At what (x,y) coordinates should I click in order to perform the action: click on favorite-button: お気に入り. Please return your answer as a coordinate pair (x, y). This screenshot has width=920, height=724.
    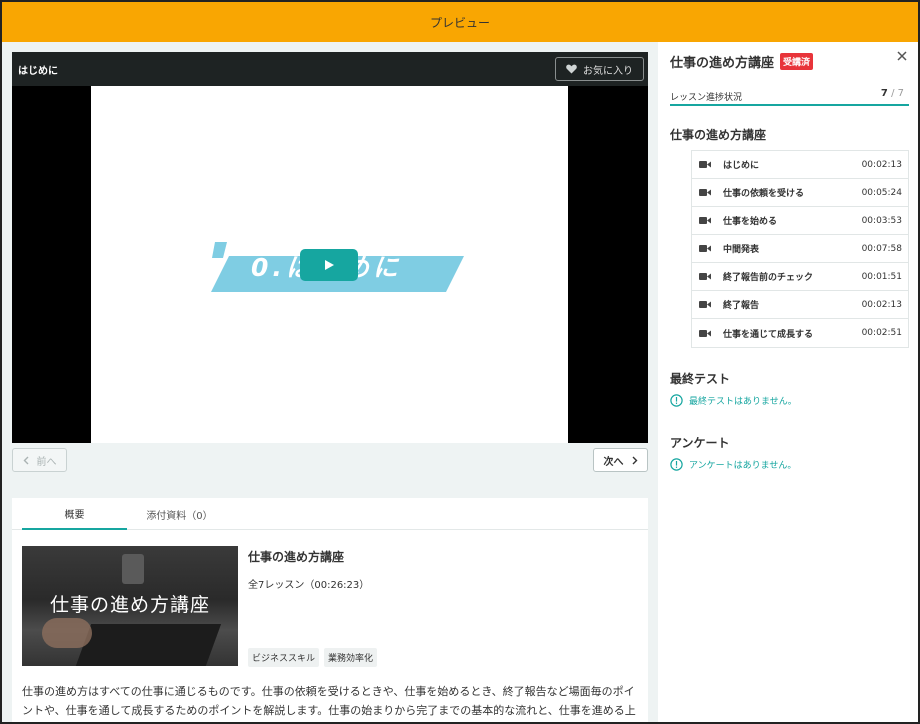
    Looking at the image, I should click on (599, 69).